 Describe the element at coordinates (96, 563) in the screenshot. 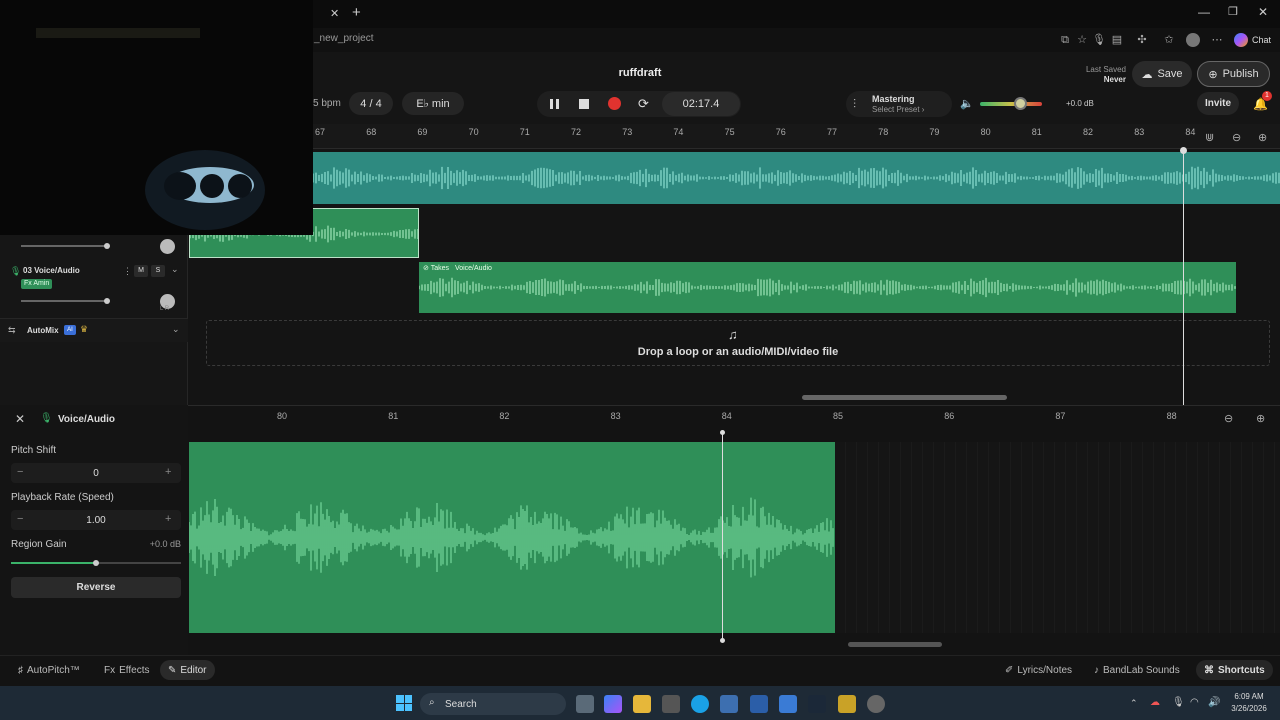

I see `region-gain-handle` at that location.